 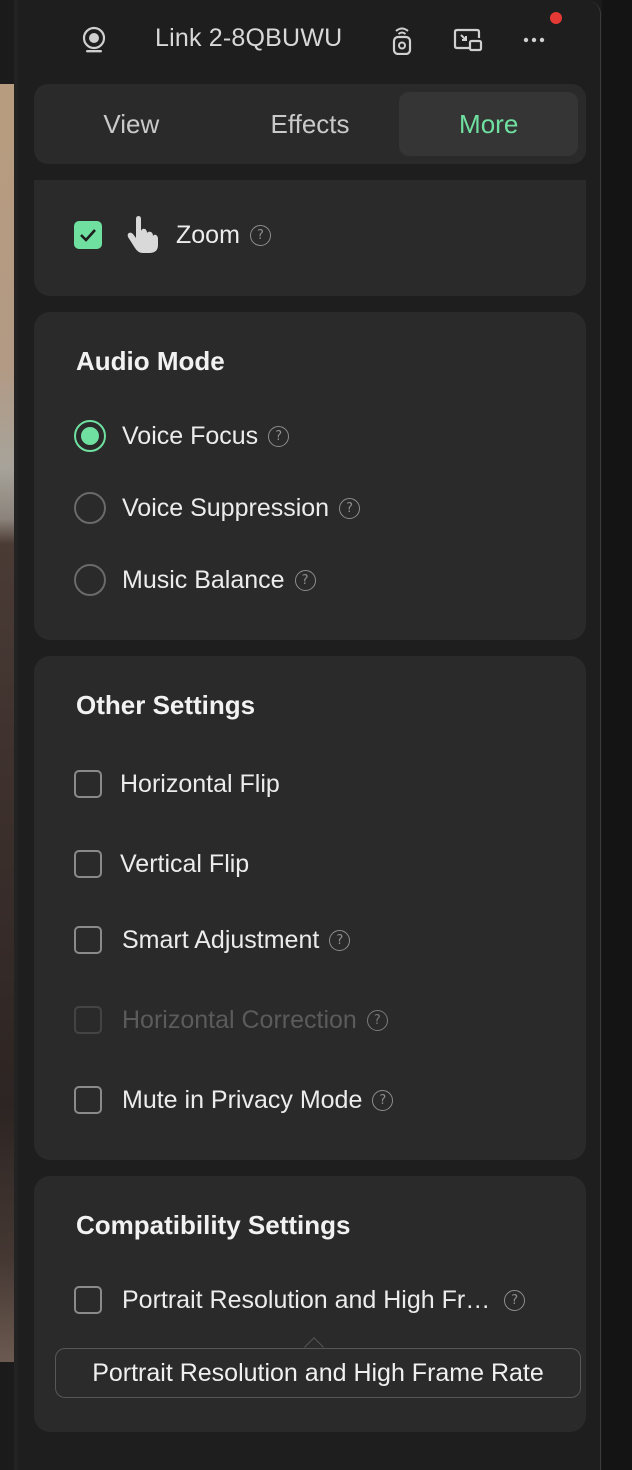 I want to click on gesture-card: Zoom ?, so click(x=310, y=238).